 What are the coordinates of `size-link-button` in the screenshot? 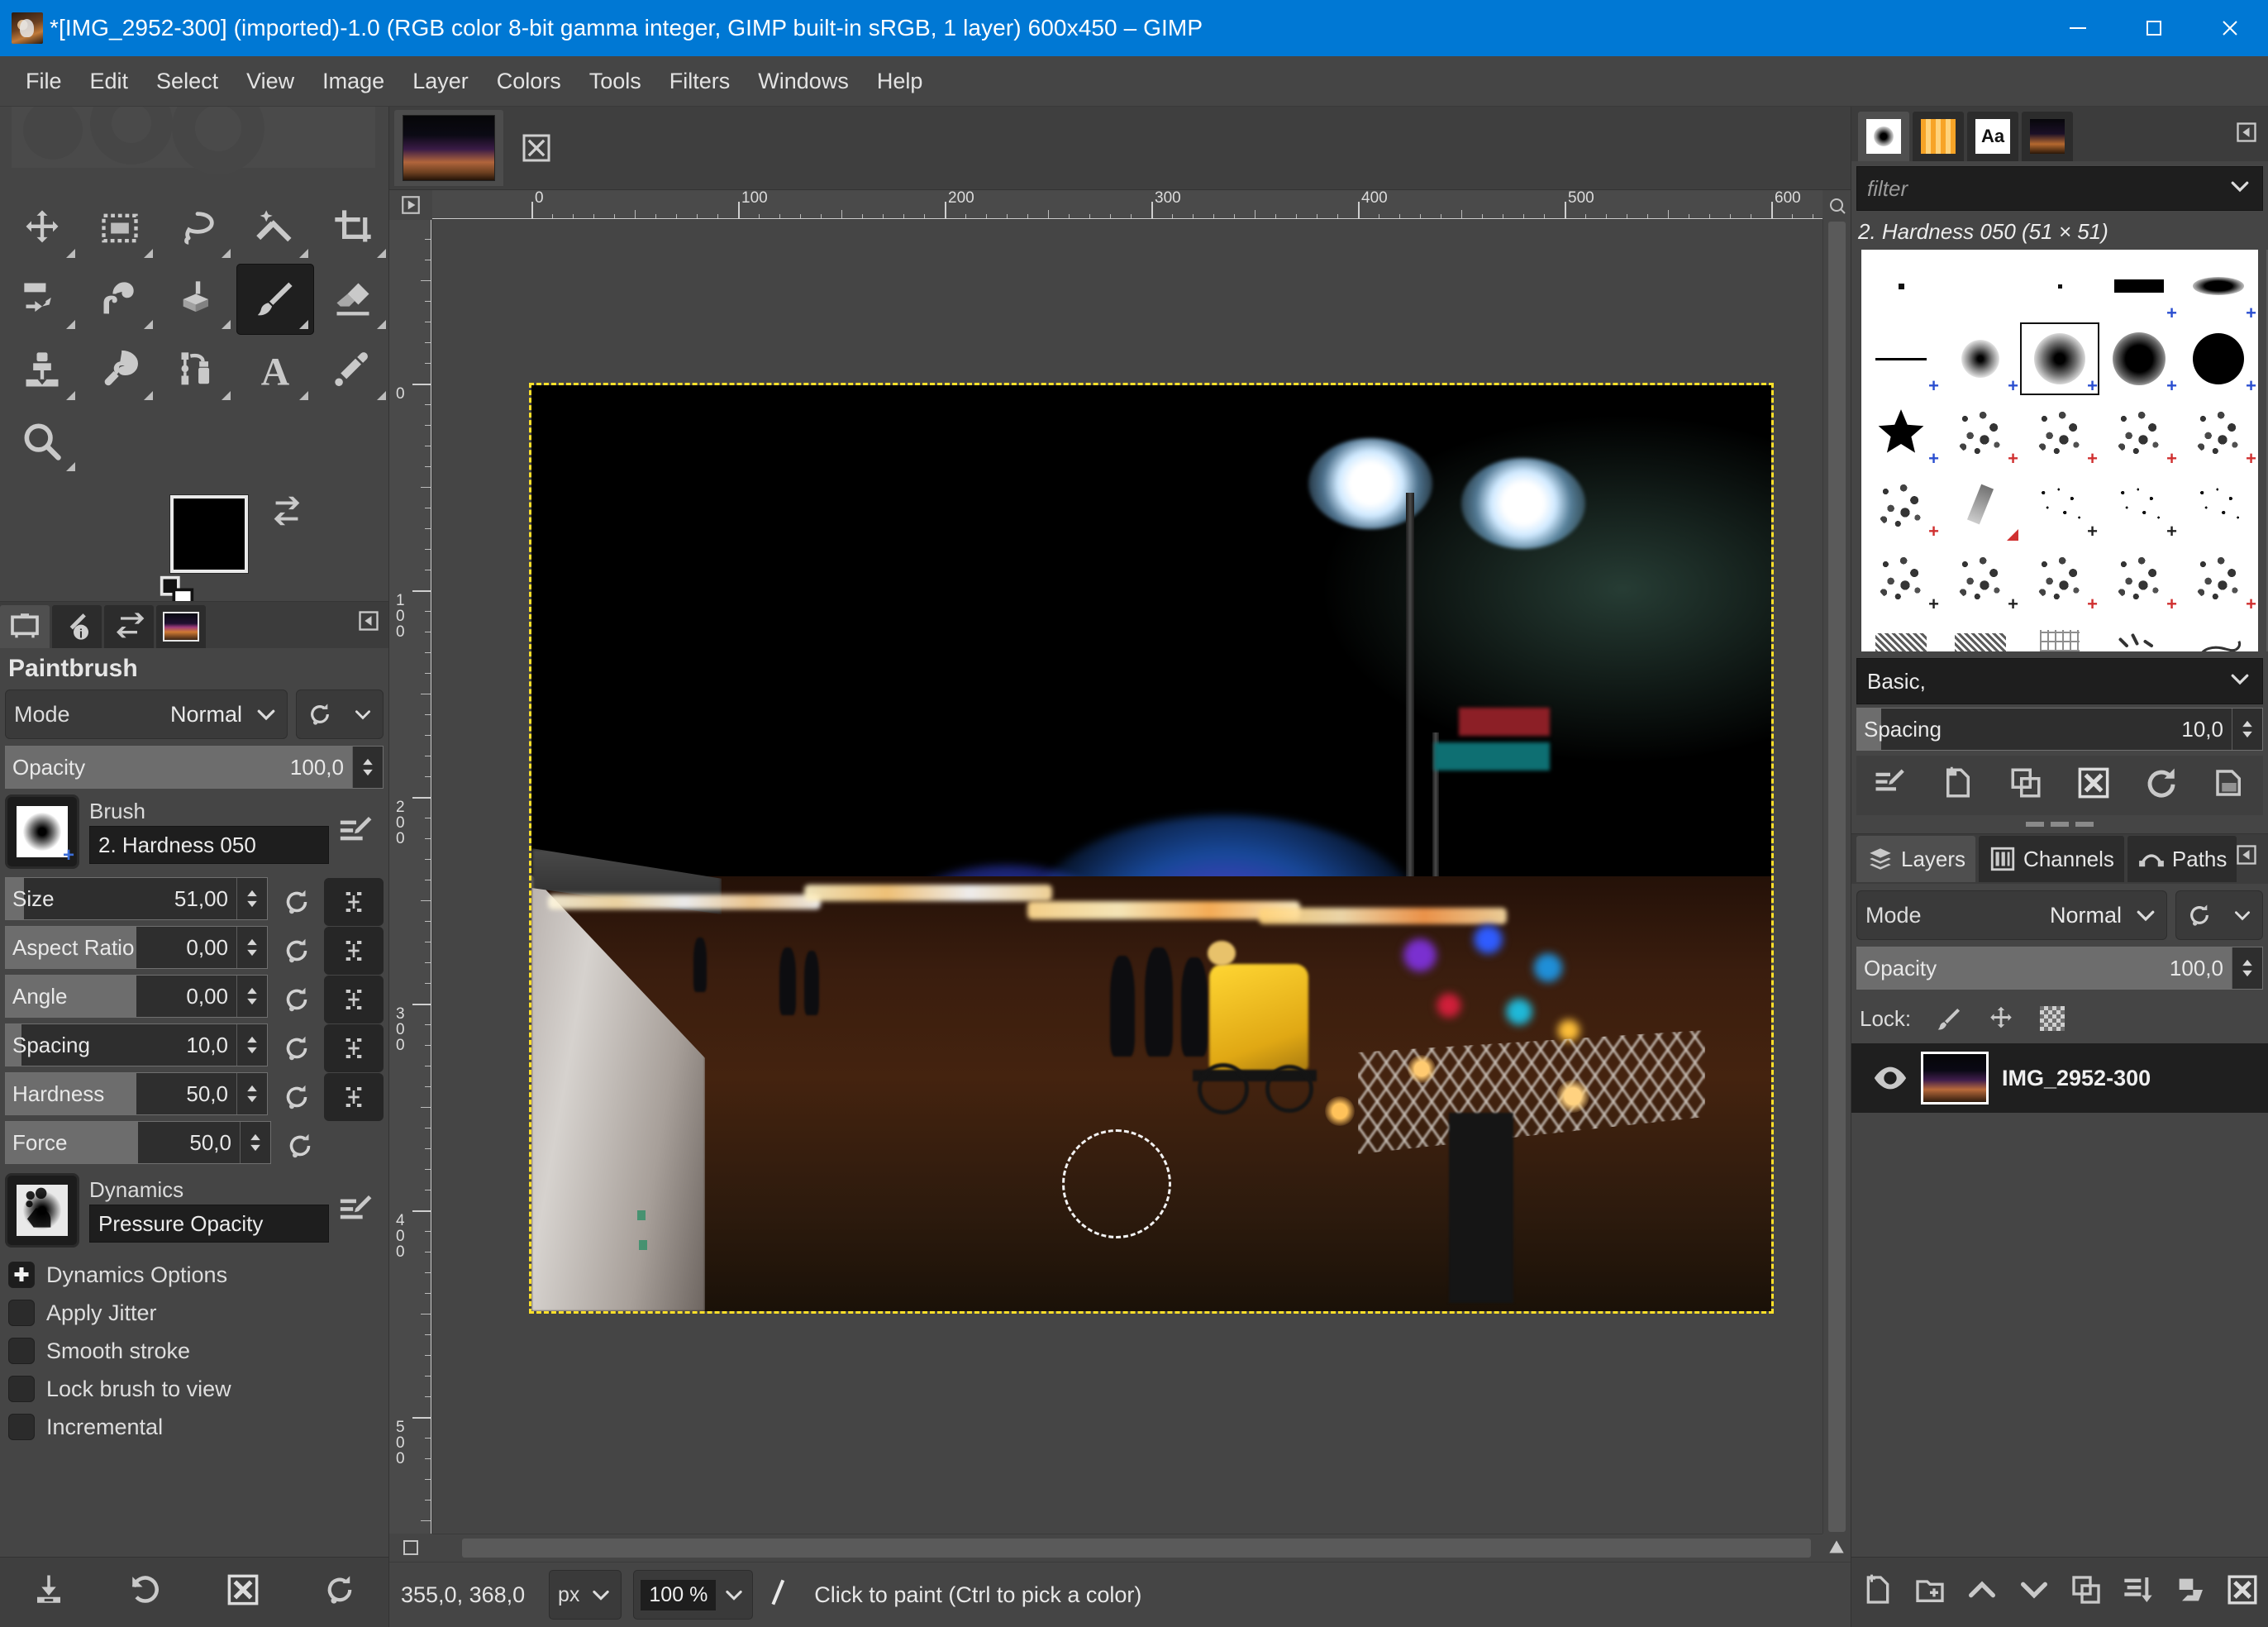 It's located at (354, 901).